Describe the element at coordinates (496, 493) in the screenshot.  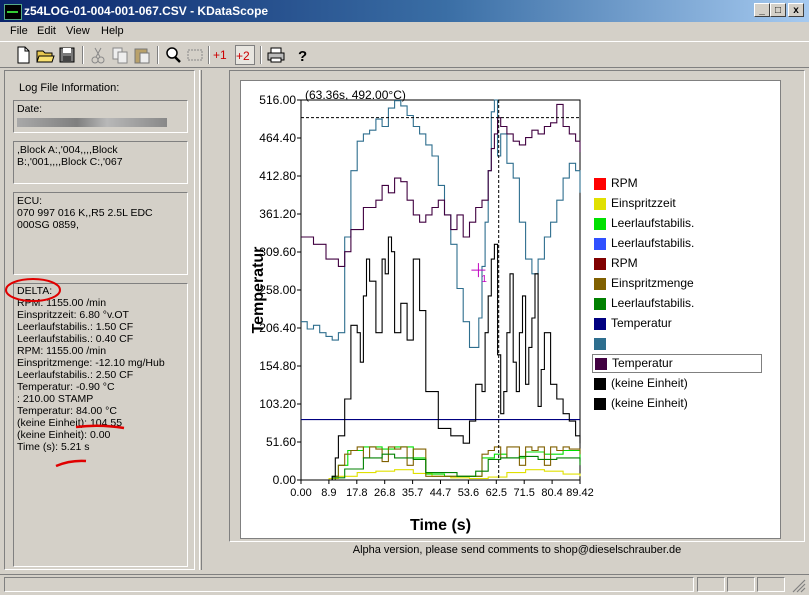
I see `x-tick-label: 62.5` at that location.